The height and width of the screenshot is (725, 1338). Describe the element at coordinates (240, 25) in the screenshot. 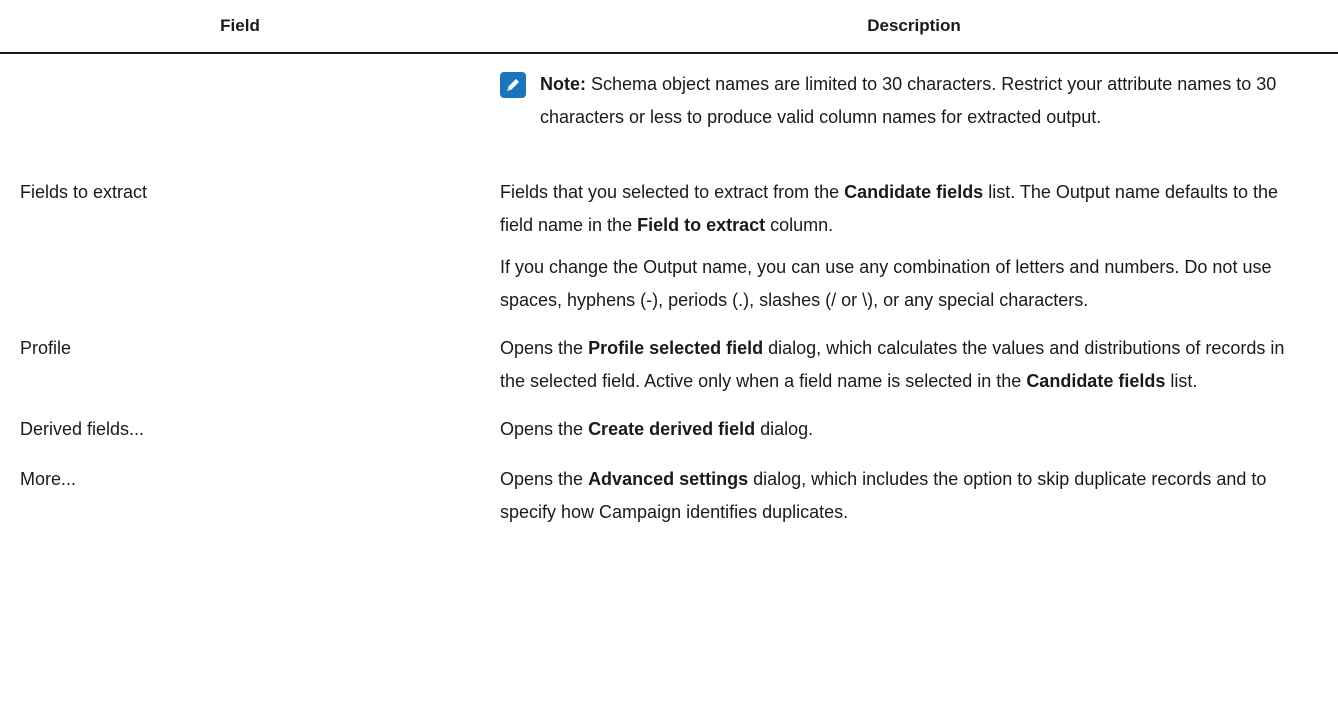

I see `header-field: Field` at that location.